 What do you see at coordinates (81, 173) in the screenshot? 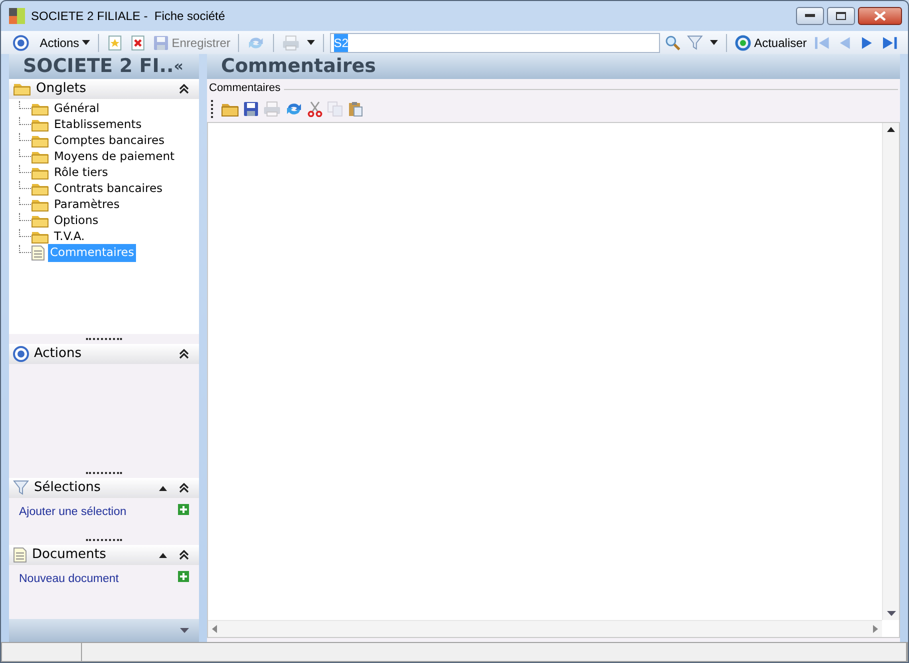
I see `tree-item: Rôle tiers` at bounding box center [81, 173].